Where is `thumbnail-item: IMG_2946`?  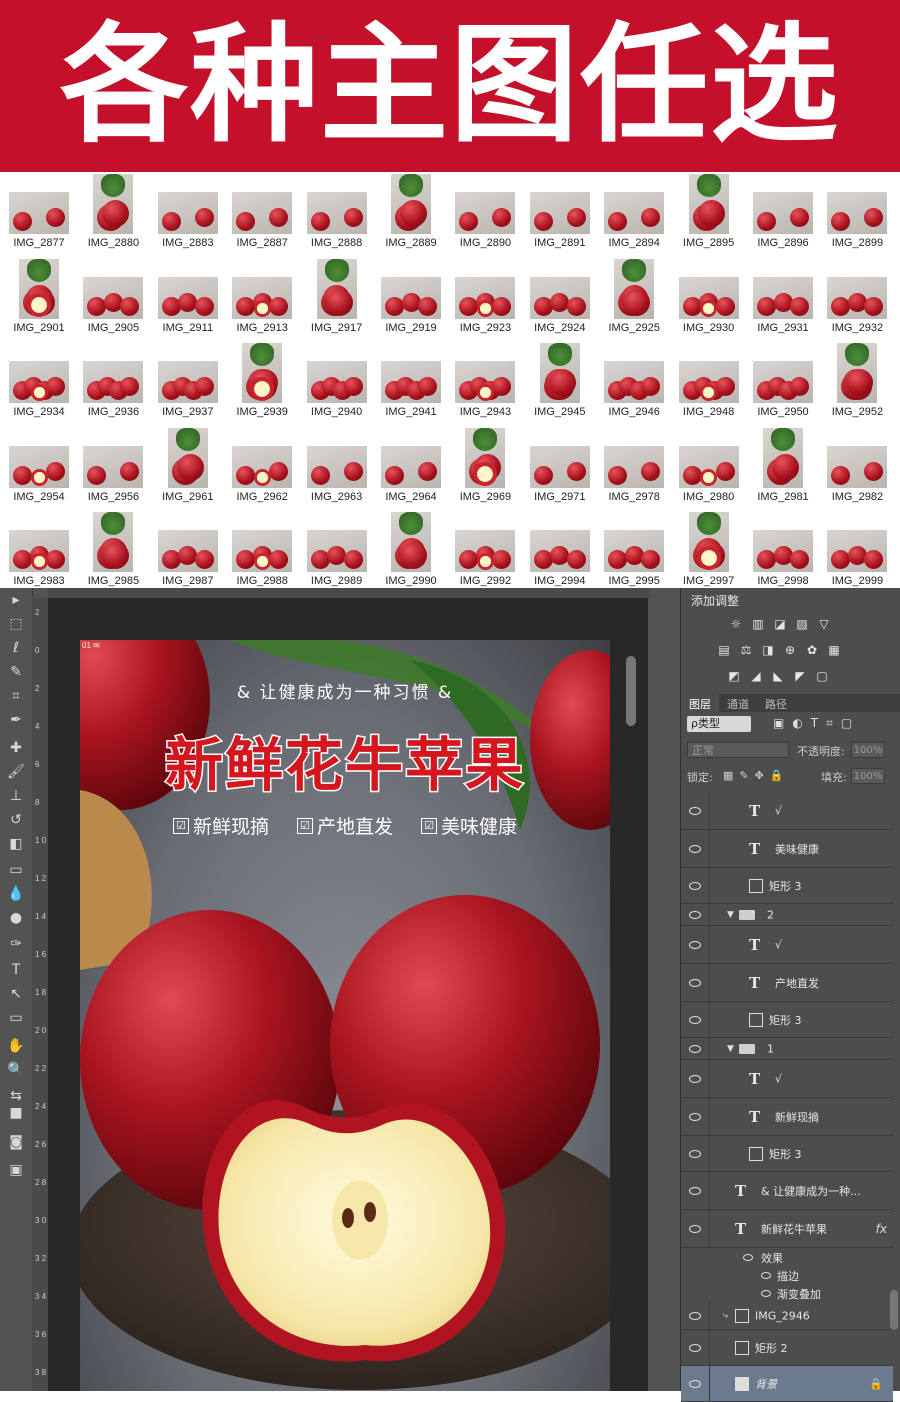
thumbnail-item: IMG_2946 is located at coordinates (634, 379).